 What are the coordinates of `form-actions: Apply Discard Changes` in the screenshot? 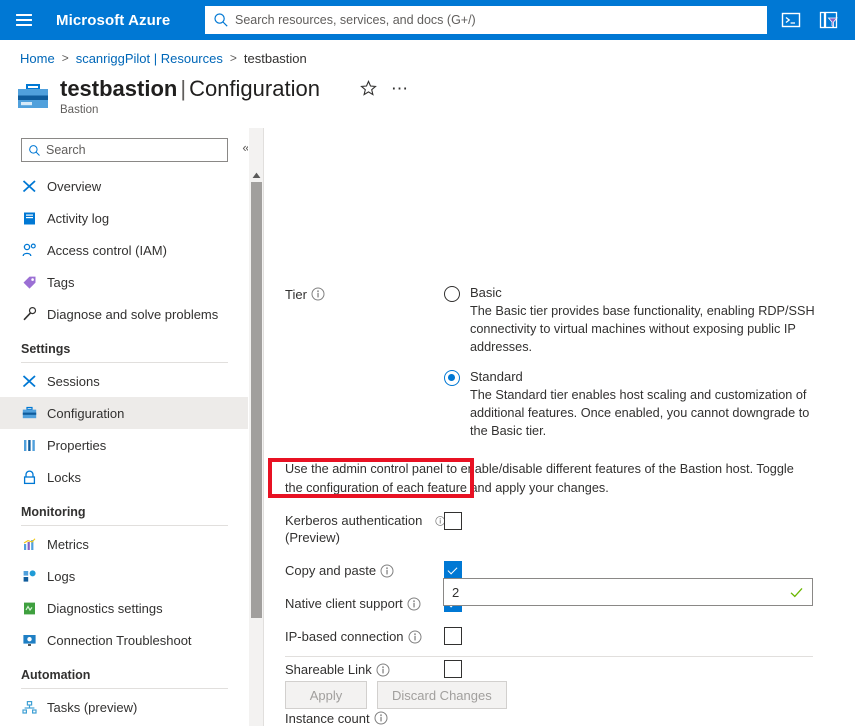 It's located at (396, 695).